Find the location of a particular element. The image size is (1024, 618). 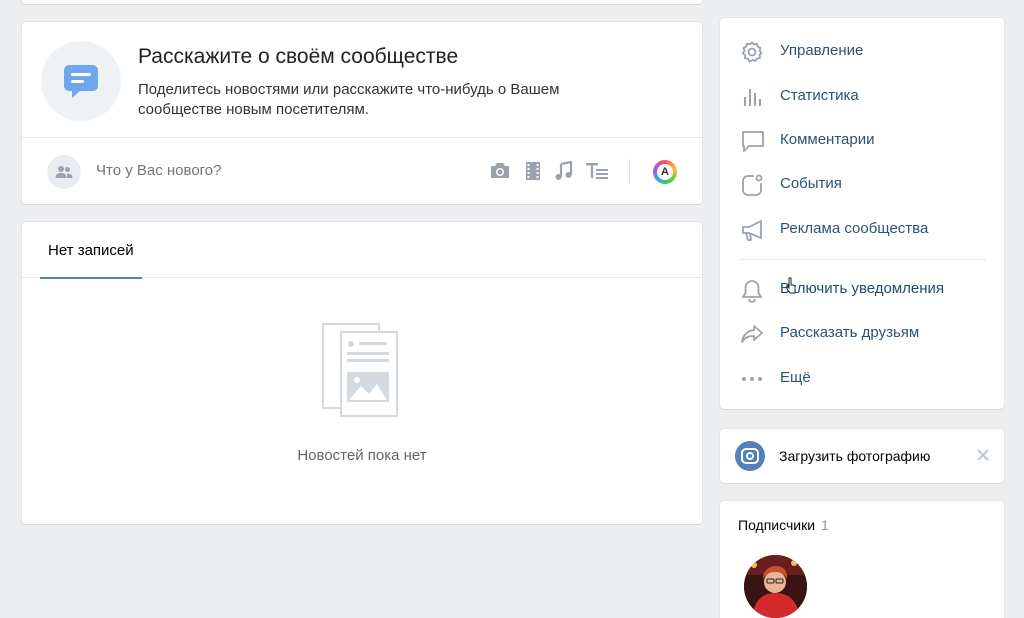

author-select-button: A is located at coordinates (665, 172).